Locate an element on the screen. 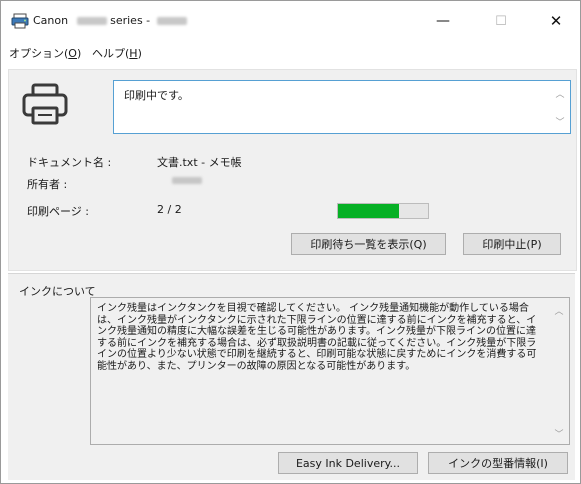  menu-options-label: オプション( is located at coordinates (39, 53).